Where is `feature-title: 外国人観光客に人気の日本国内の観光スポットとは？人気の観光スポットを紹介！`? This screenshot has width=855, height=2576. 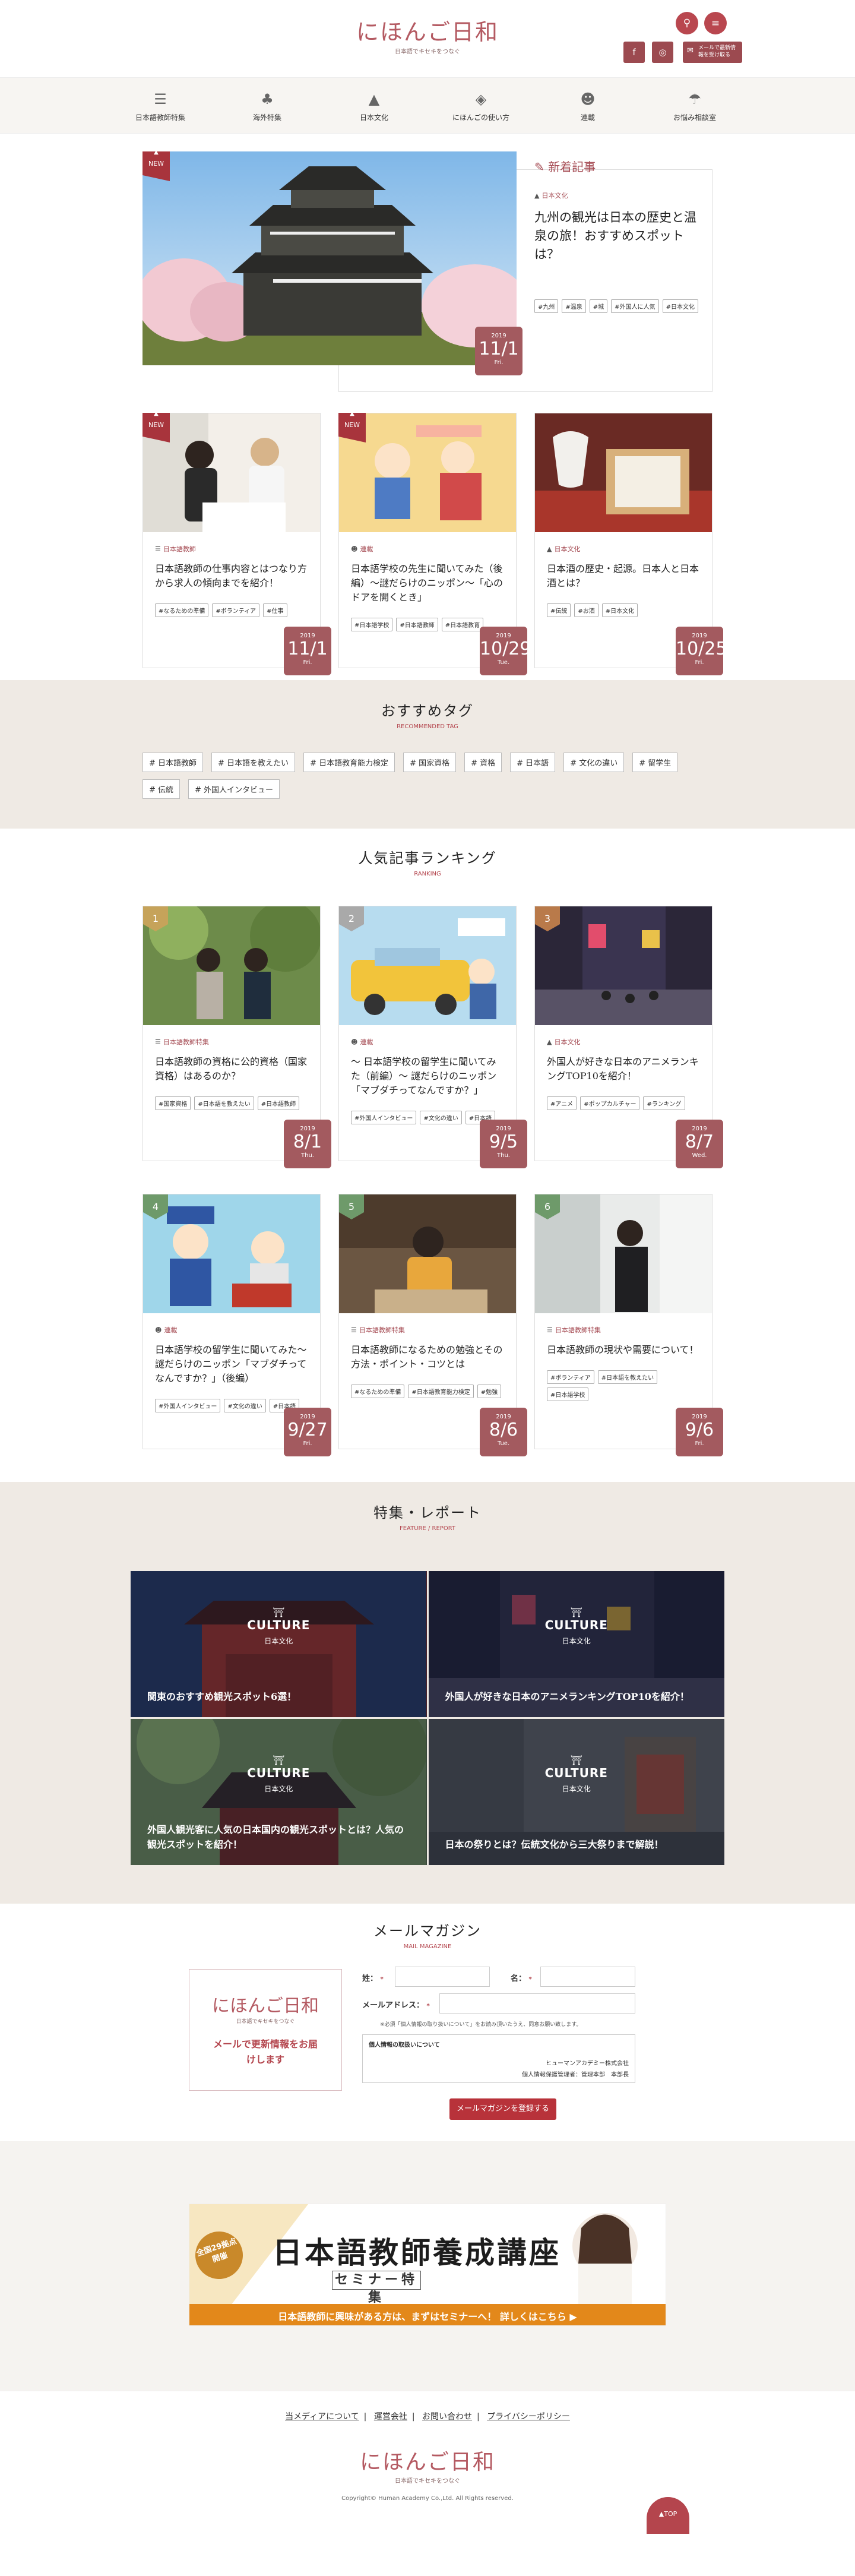 feature-title: 外国人観光客に人気の日本国内の観光スポットとは？人気の観光スポットを紹介！ is located at coordinates (280, 1837).